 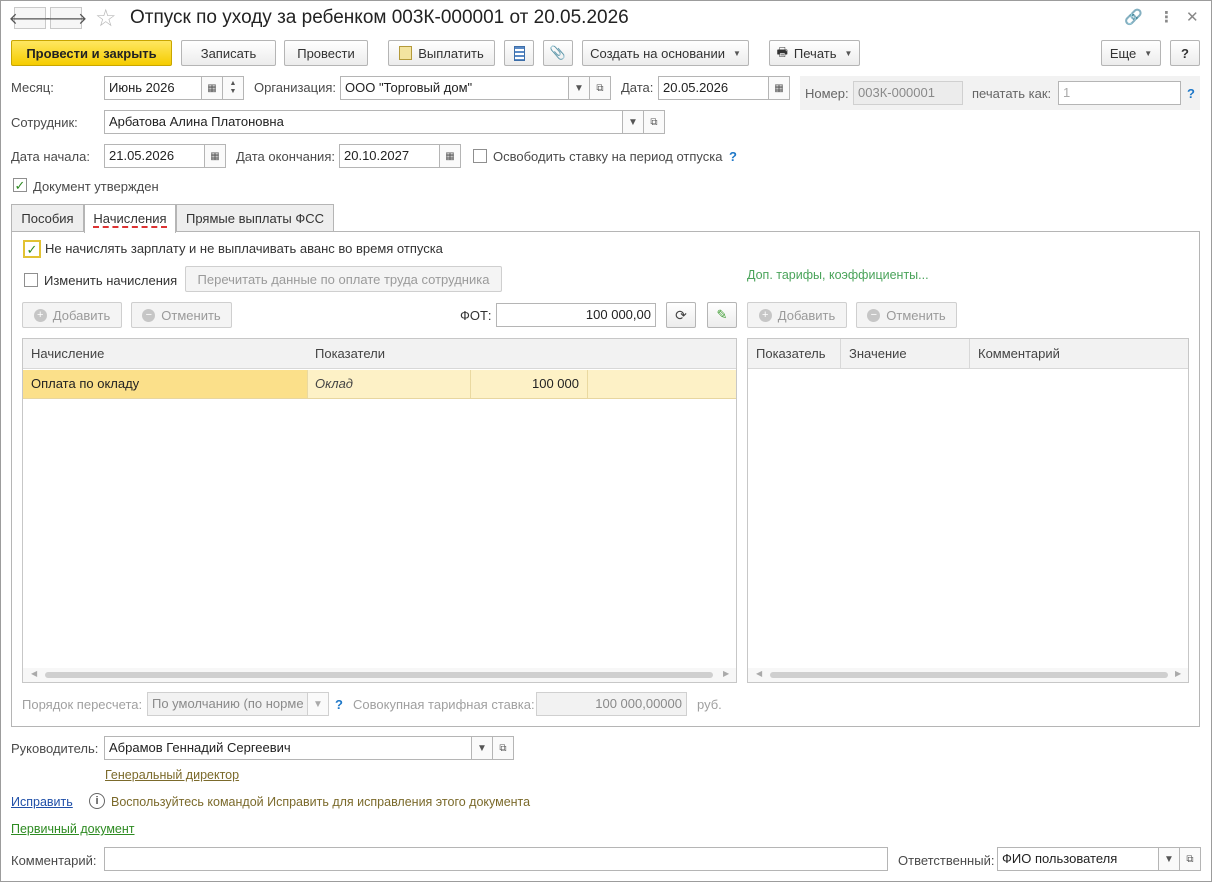 What do you see at coordinates (1133, 17) in the screenshot?
I see `link-icon: 🔗` at bounding box center [1133, 17].